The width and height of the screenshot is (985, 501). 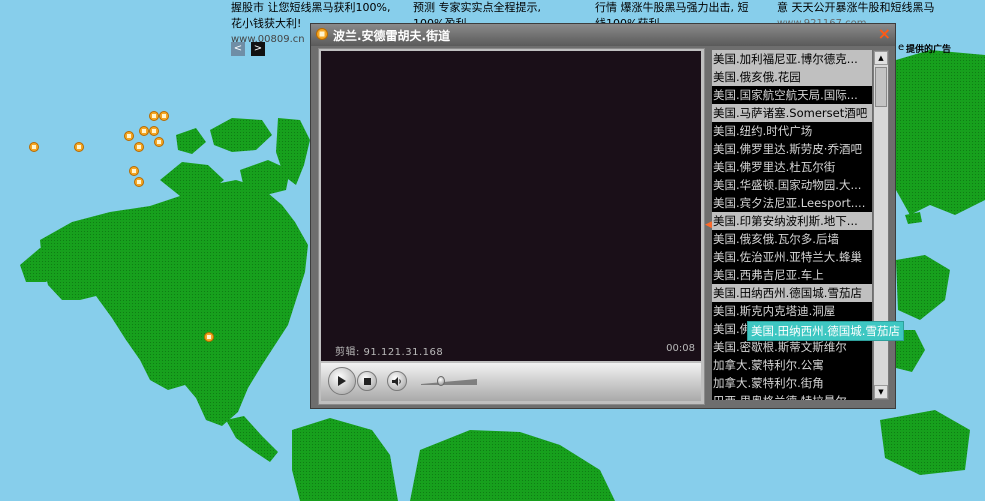 I want to click on ad-next-button: >, so click(x=258, y=49).